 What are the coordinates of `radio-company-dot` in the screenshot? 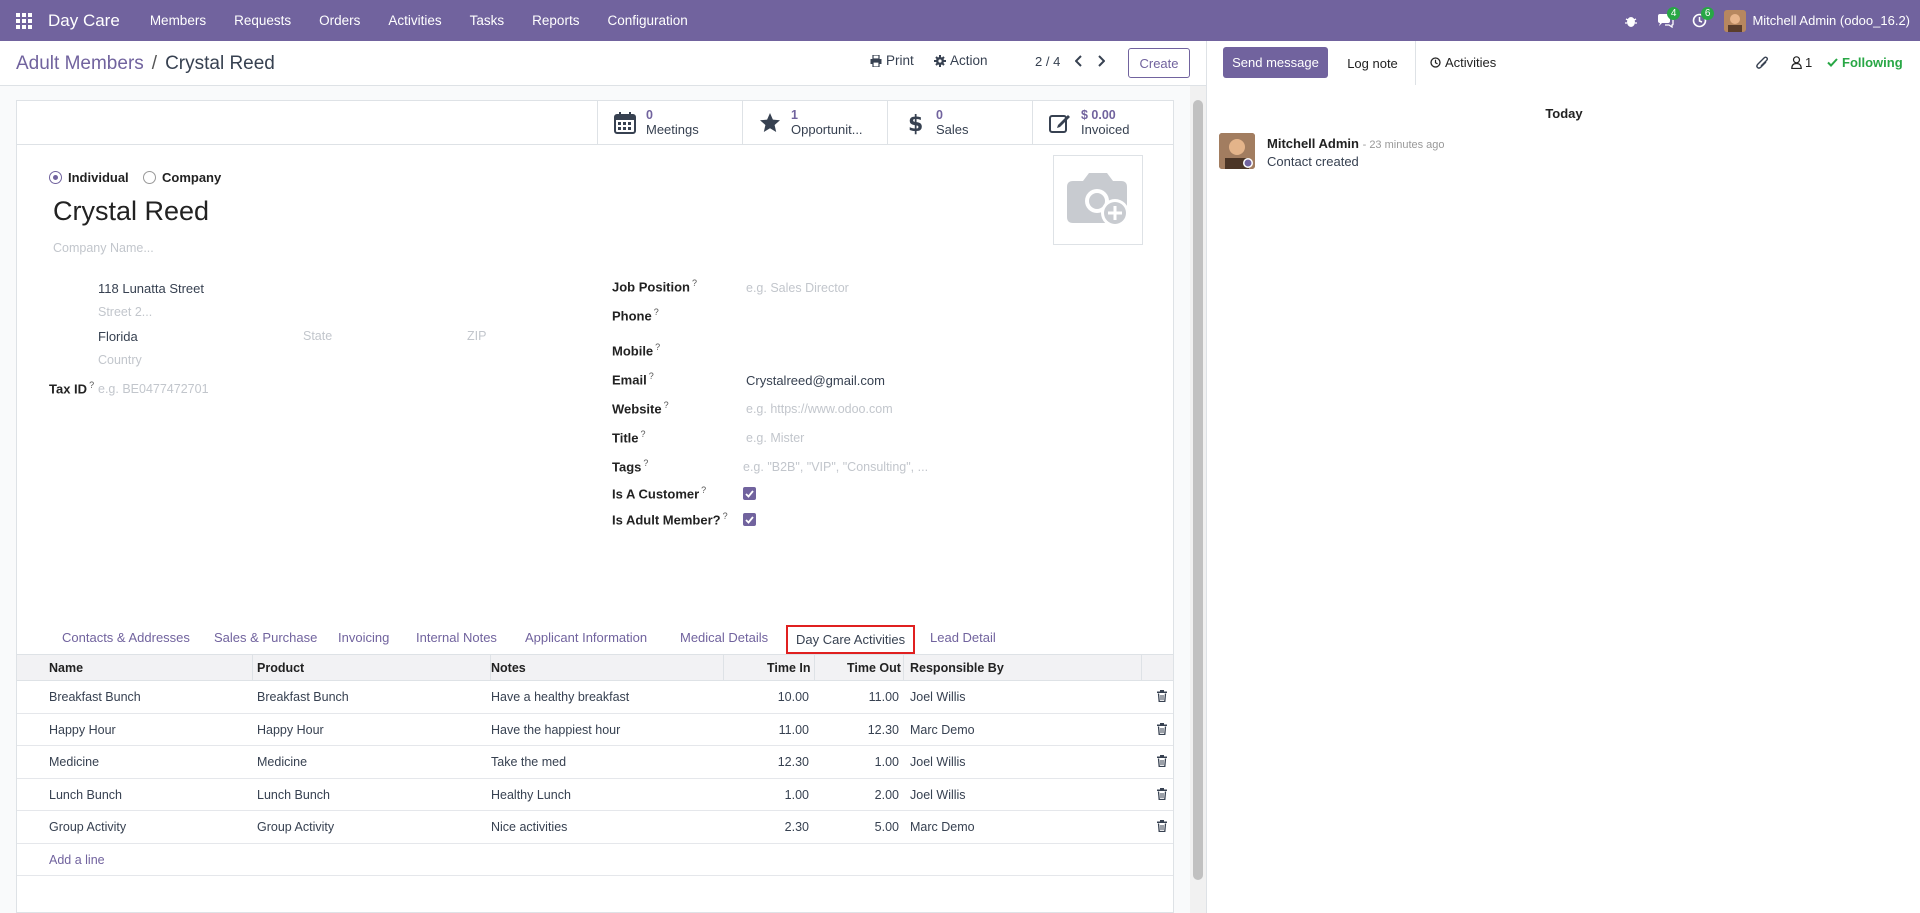 It's located at (149, 177).